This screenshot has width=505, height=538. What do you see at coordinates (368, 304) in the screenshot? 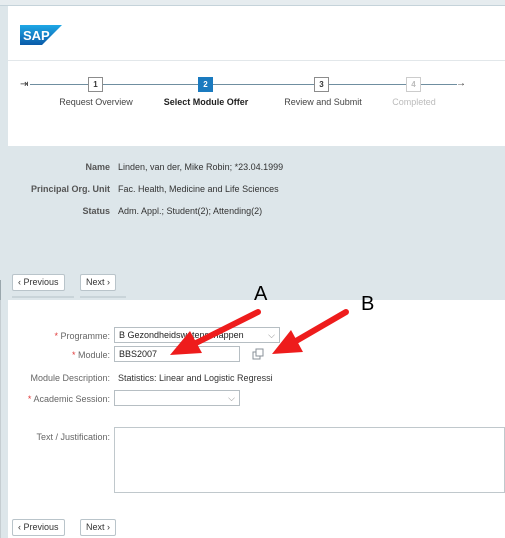
I see `annotation-label-b: B` at bounding box center [368, 304].